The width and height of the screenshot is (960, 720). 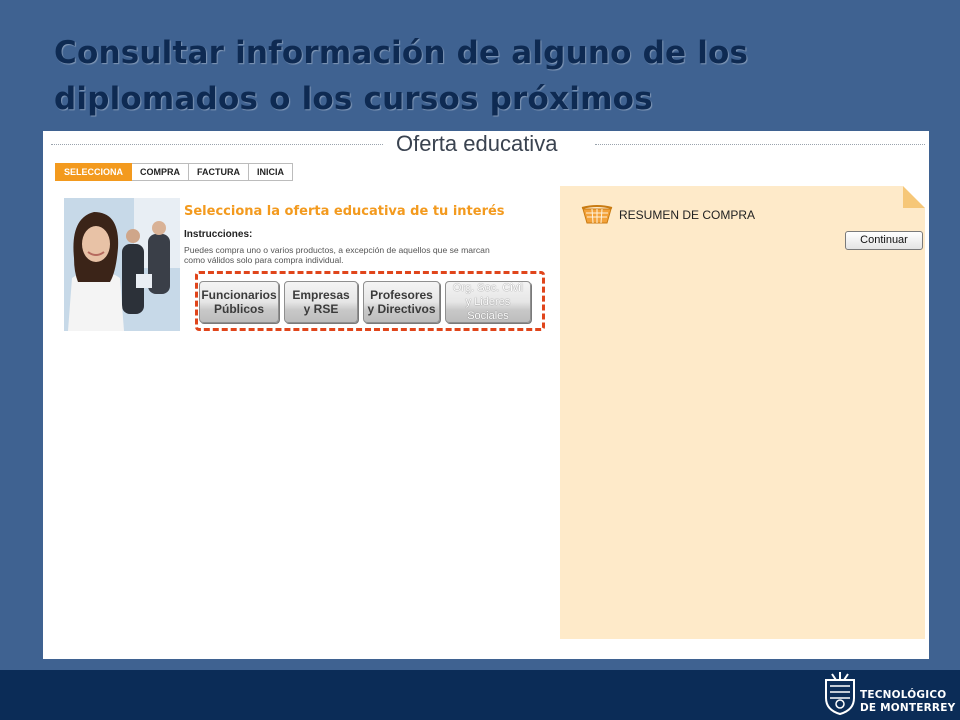 What do you see at coordinates (840, 694) in the screenshot?
I see `tec-monterrey-emblem-icon` at bounding box center [840, 694].